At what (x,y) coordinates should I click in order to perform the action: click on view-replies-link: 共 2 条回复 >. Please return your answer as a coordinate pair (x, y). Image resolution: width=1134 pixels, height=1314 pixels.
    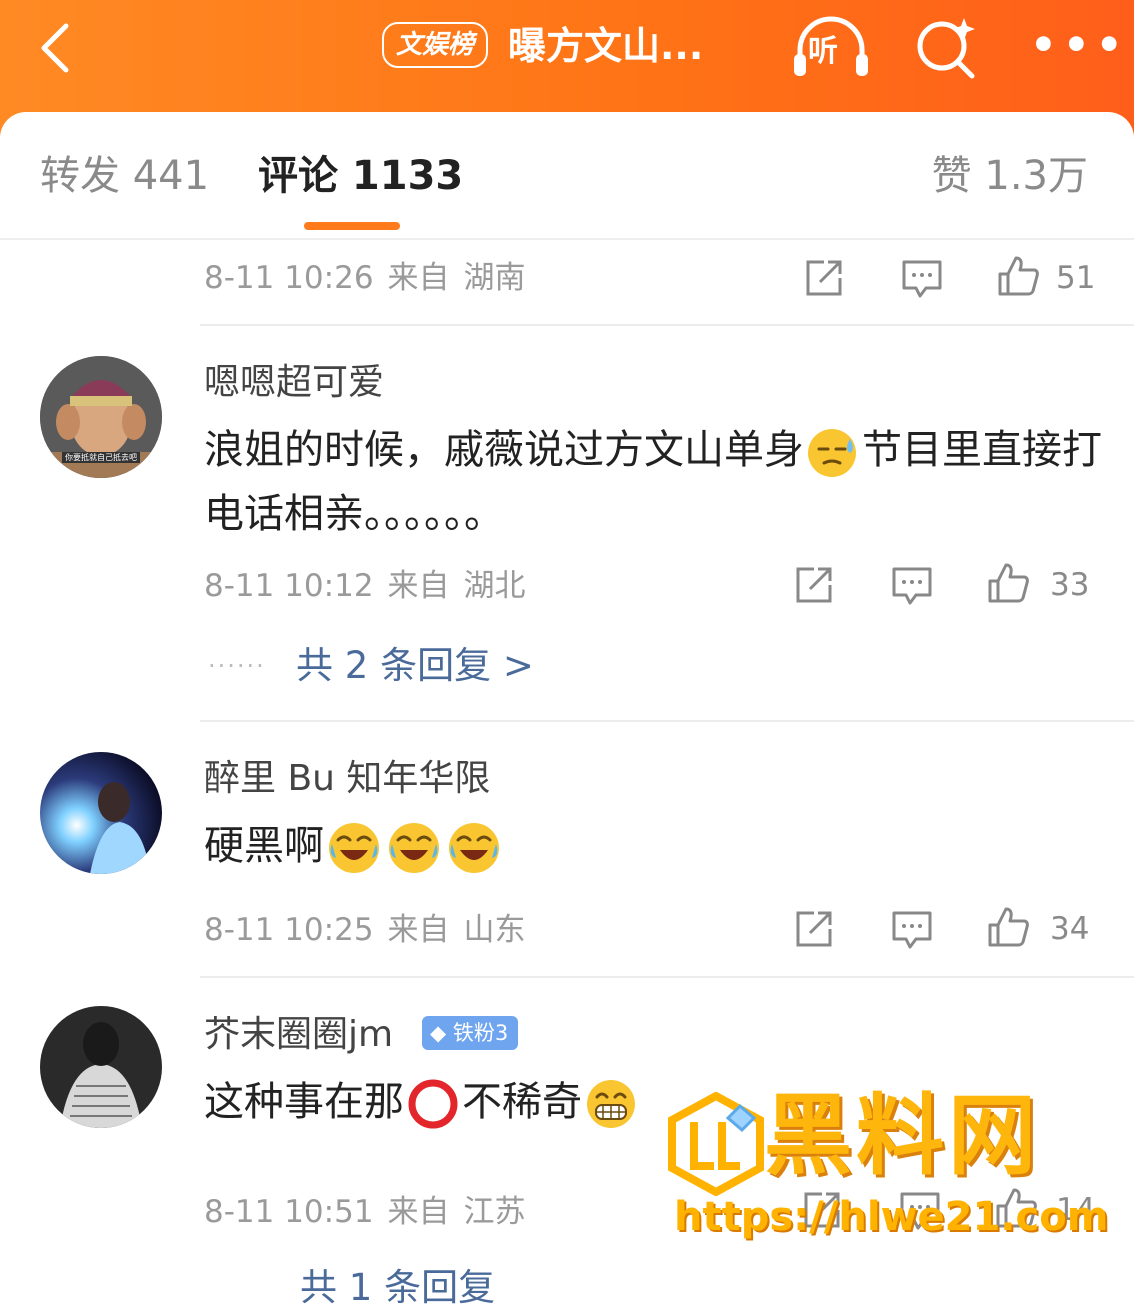
    Looking at the image, I should click on (415, 666).